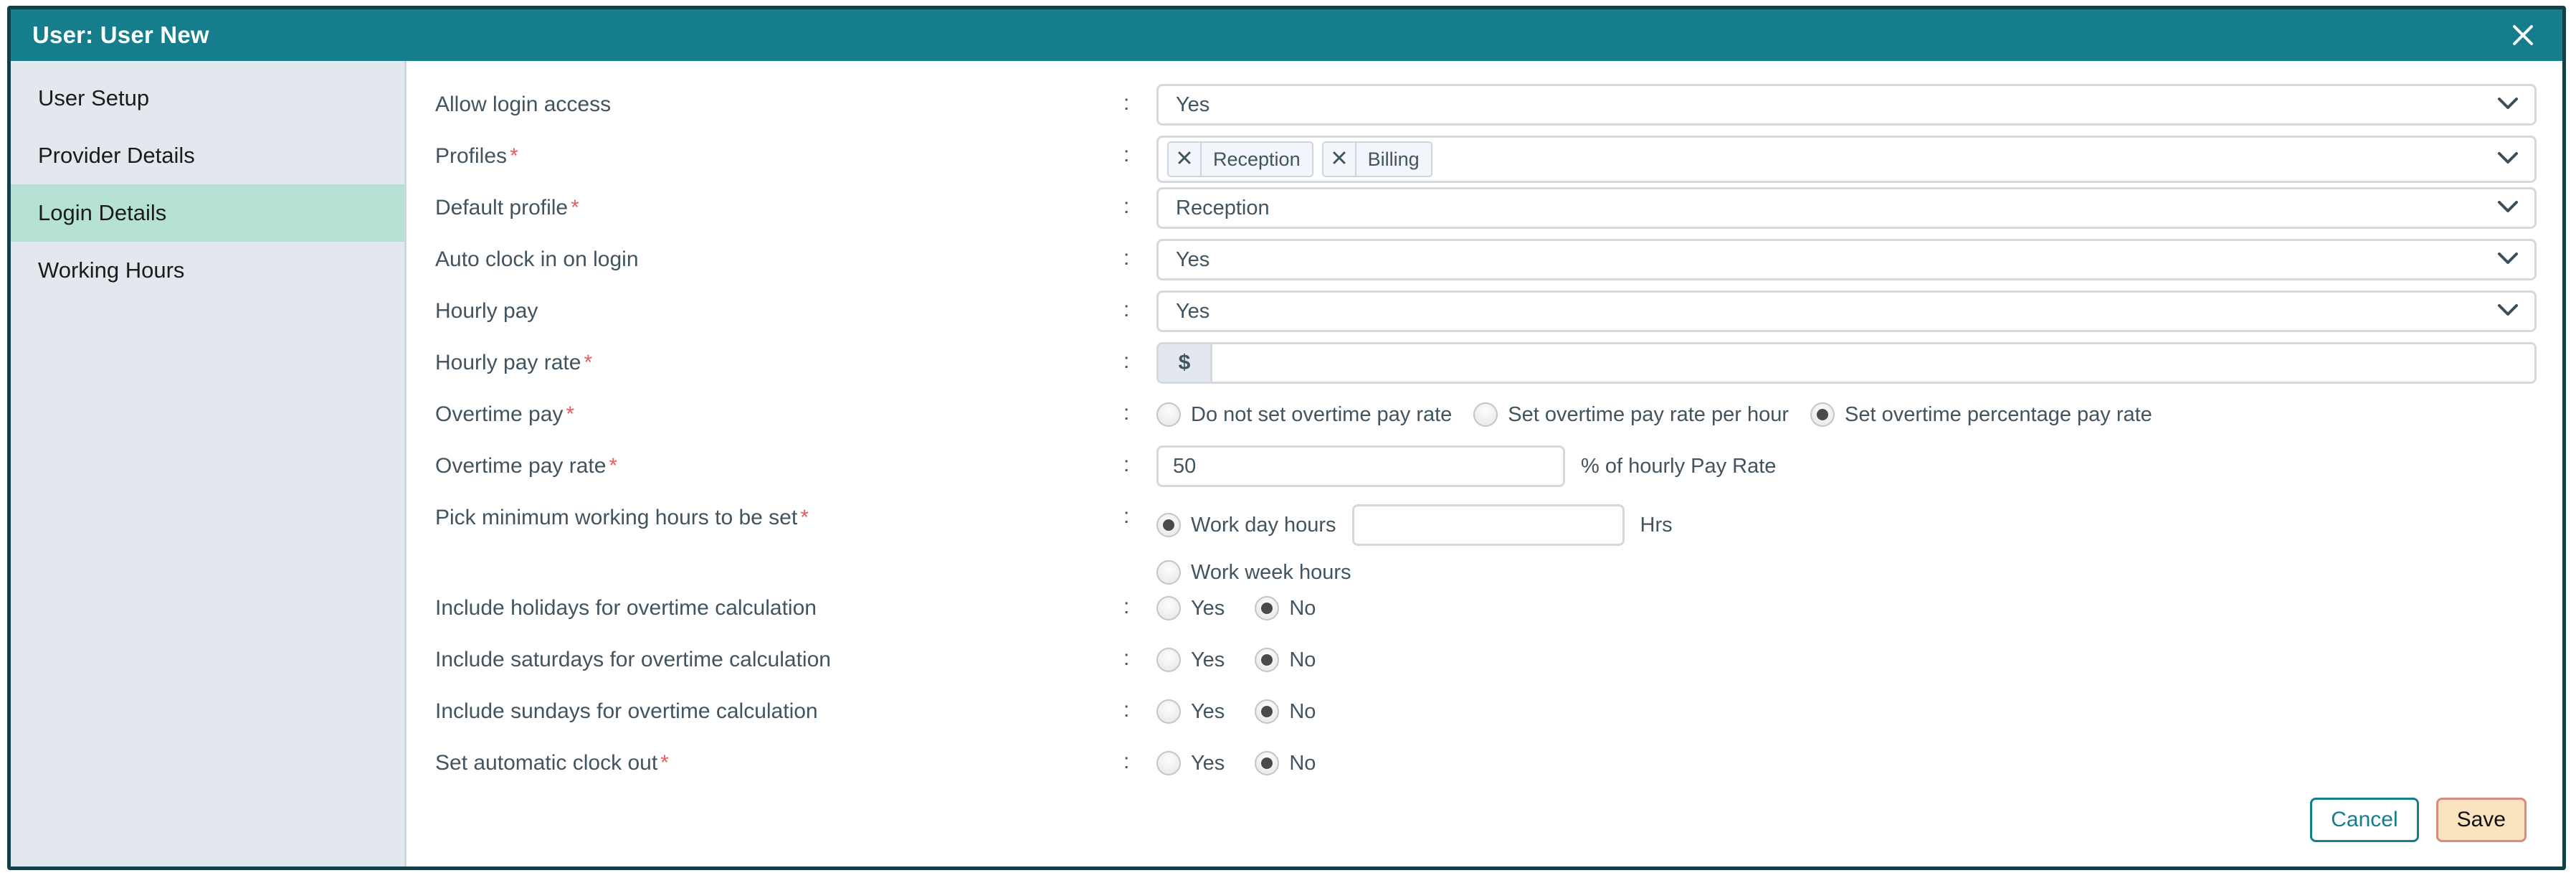  I want to click on label-default-profile: Default profile *, so click(779, 202).